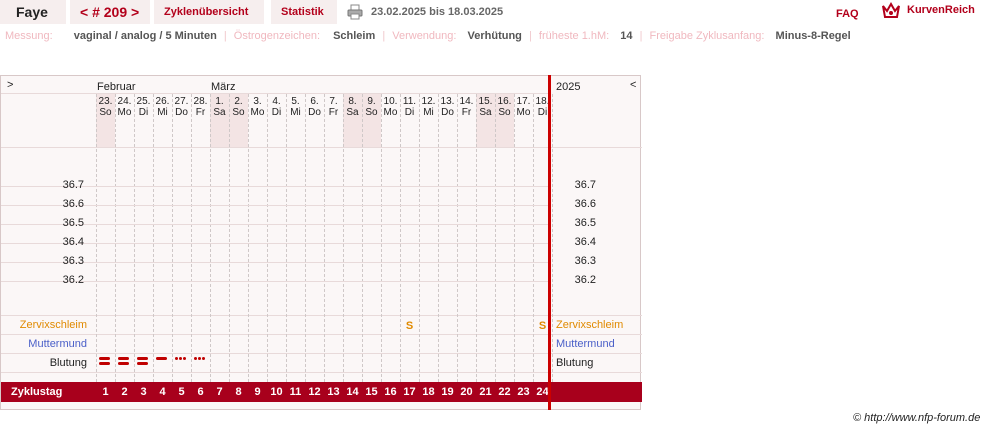 The height and width of the screenshot is (430, 981). I want to click on freigabe-value: Minus-8-Regel, so click(813, 36).